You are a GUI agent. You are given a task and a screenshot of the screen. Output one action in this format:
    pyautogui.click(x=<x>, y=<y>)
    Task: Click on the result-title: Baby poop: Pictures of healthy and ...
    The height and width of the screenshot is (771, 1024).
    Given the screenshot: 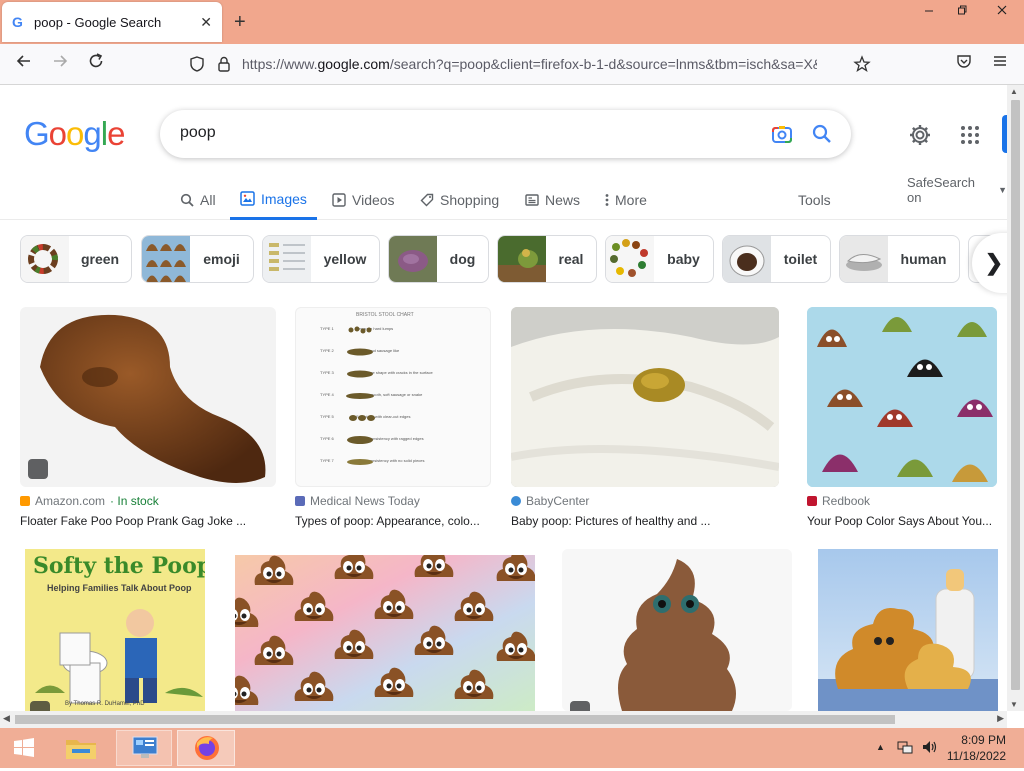 What is the action you would take?
    pyautogui.click(x=645, y=521)
    